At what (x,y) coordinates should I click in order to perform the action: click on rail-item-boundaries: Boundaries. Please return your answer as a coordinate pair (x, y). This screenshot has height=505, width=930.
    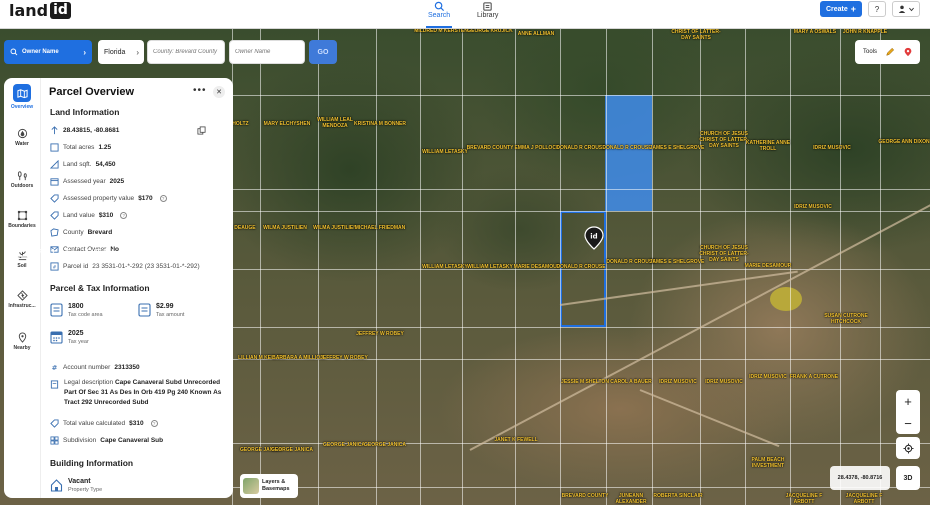
    Looking at the image, I should click on (22, 219).